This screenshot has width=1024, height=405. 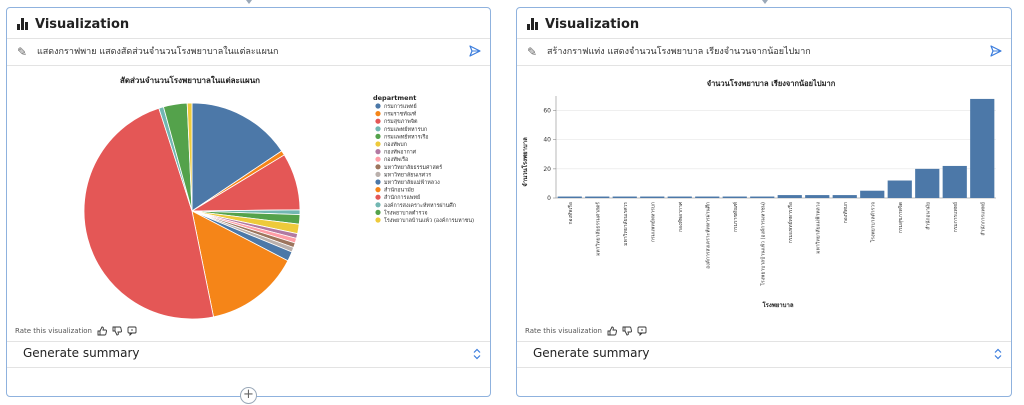 I want to click on legend-label: กรมแพทย์ทหารบก, so click(x=405, y=129).